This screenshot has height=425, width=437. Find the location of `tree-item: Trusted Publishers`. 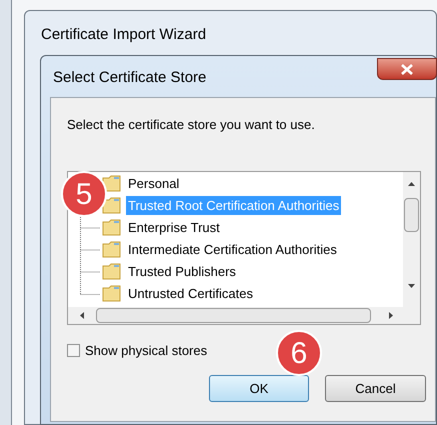

tree-item: Trusted Publishers is located at coordinates (182, 272).